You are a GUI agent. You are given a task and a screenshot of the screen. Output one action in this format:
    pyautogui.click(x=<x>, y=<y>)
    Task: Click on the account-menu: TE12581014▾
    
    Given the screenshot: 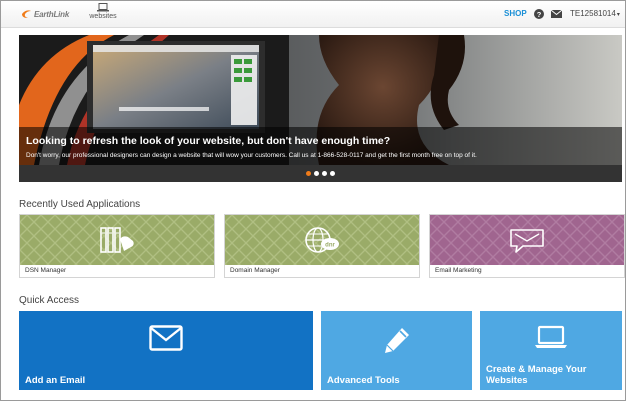 What is the action you would take?
    pyautogui.click(x=595, y=13)
    